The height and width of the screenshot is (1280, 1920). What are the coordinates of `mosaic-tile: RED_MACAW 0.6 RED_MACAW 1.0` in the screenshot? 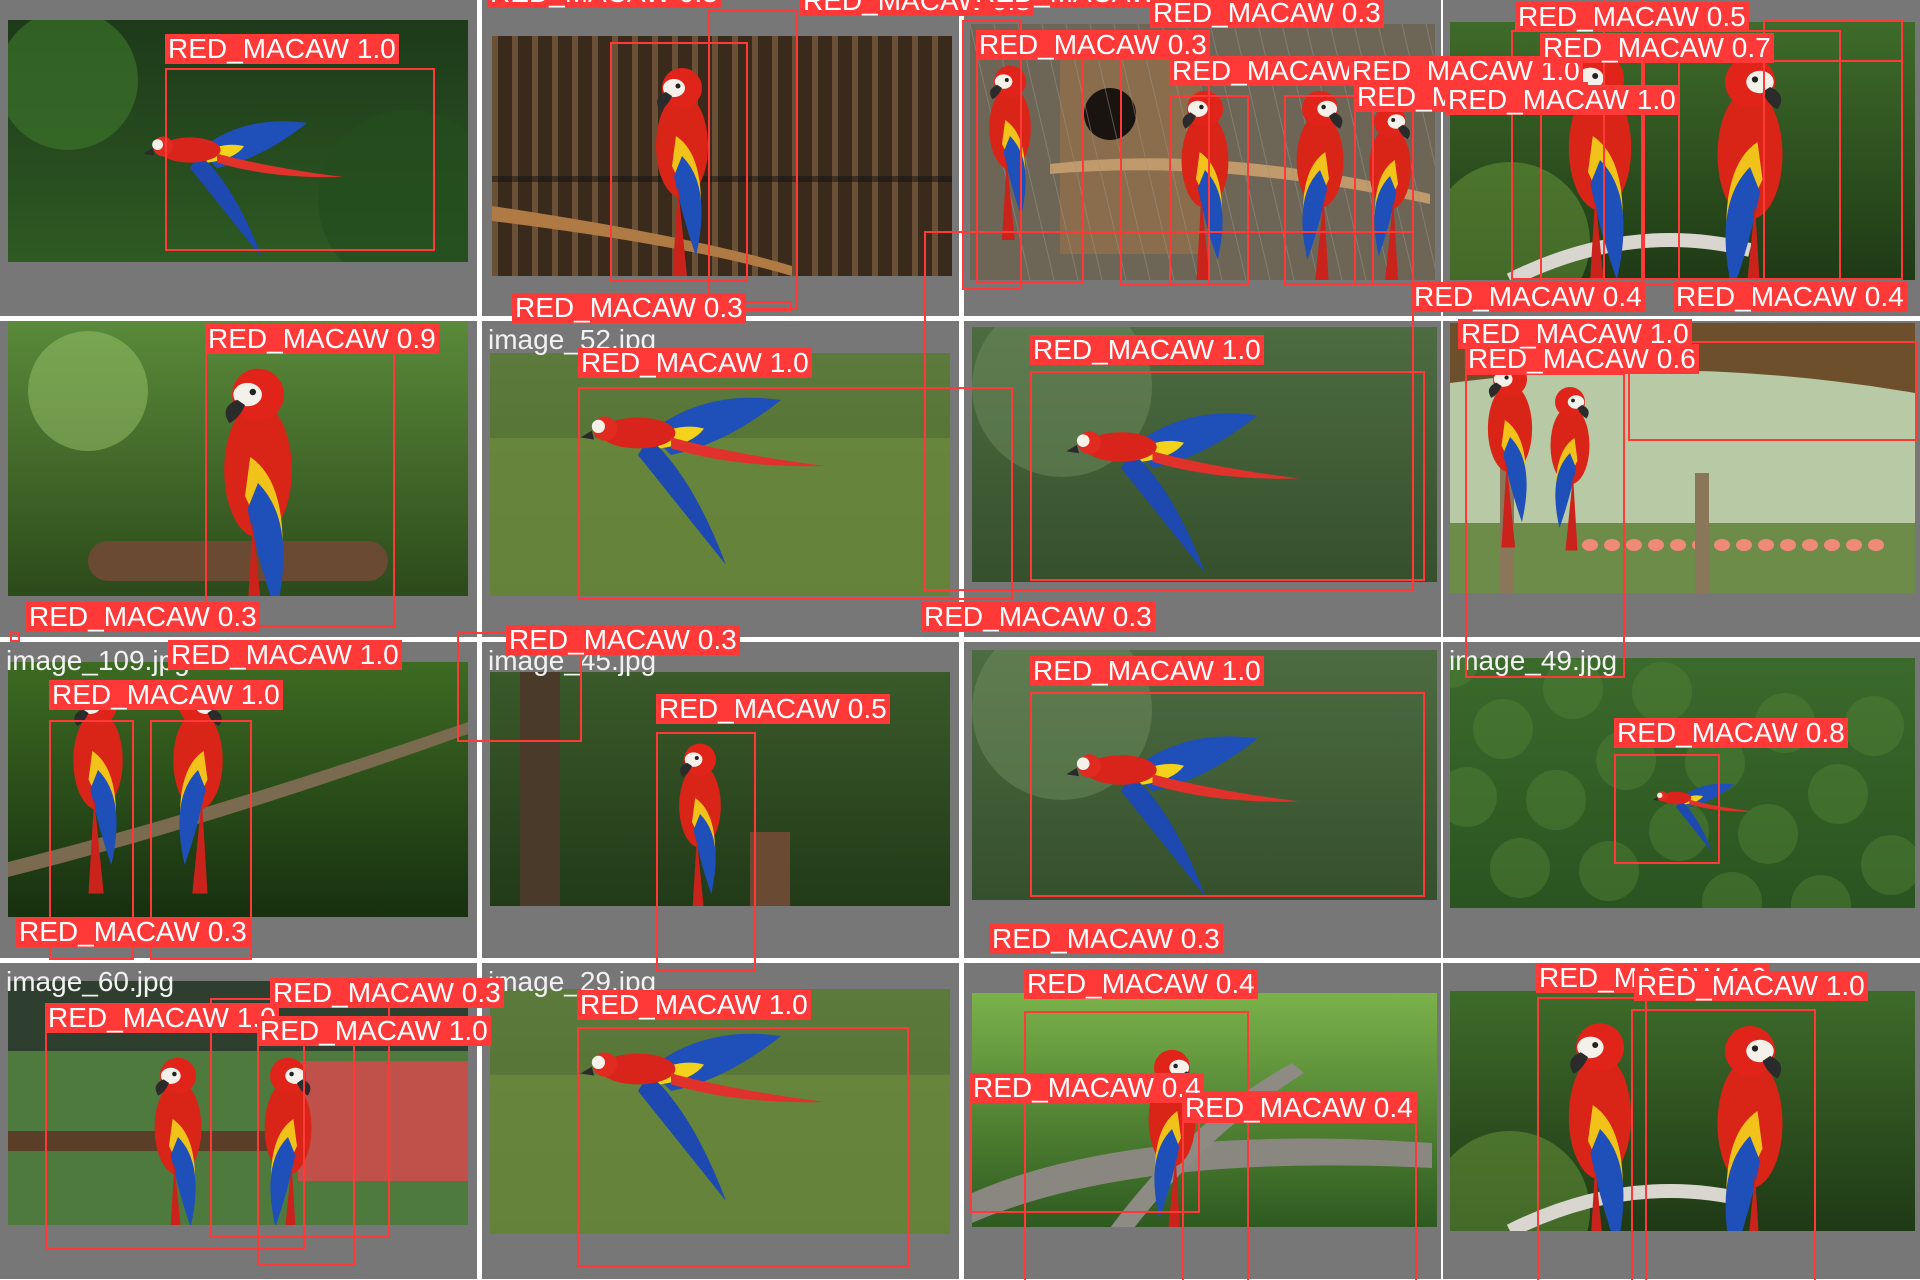 It's located at (1681, 498).